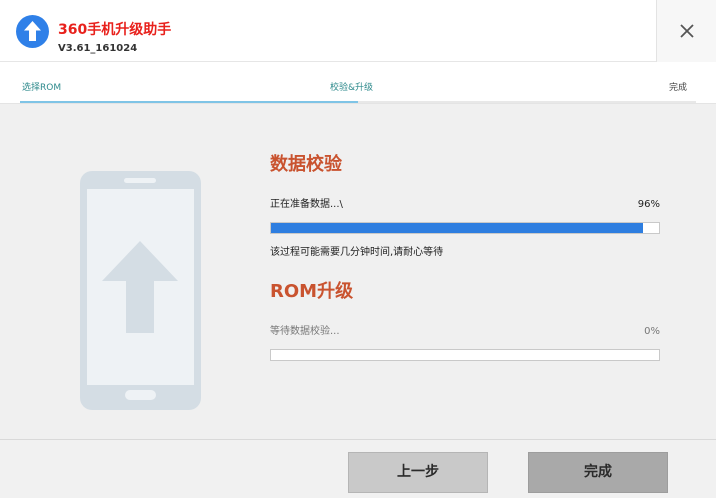  Describe the element at coordinates (312, 291) in the screenshot. I see `upgrade-title: ROM升级` at that location.